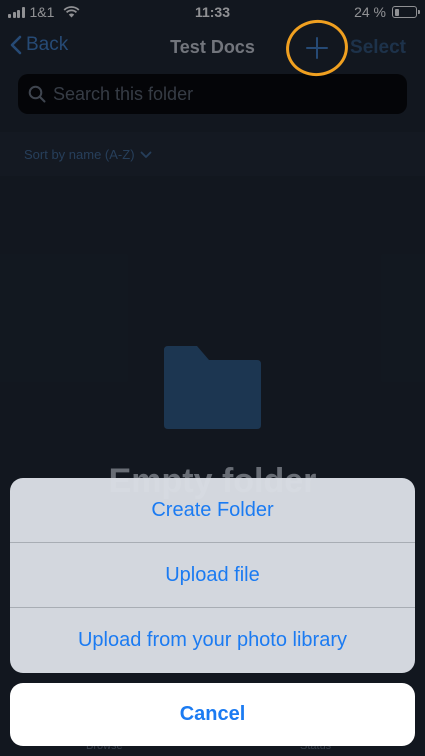  Describe the element at coordinates (212, 714) in the screenshot. I see `cancel-button: Cancel` at that location.